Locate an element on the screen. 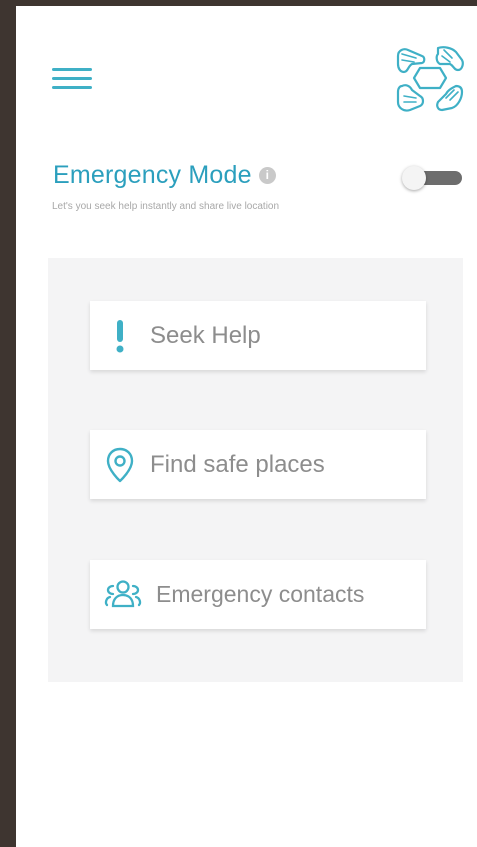  exclamation-icon is located at coordinates (120, 335).